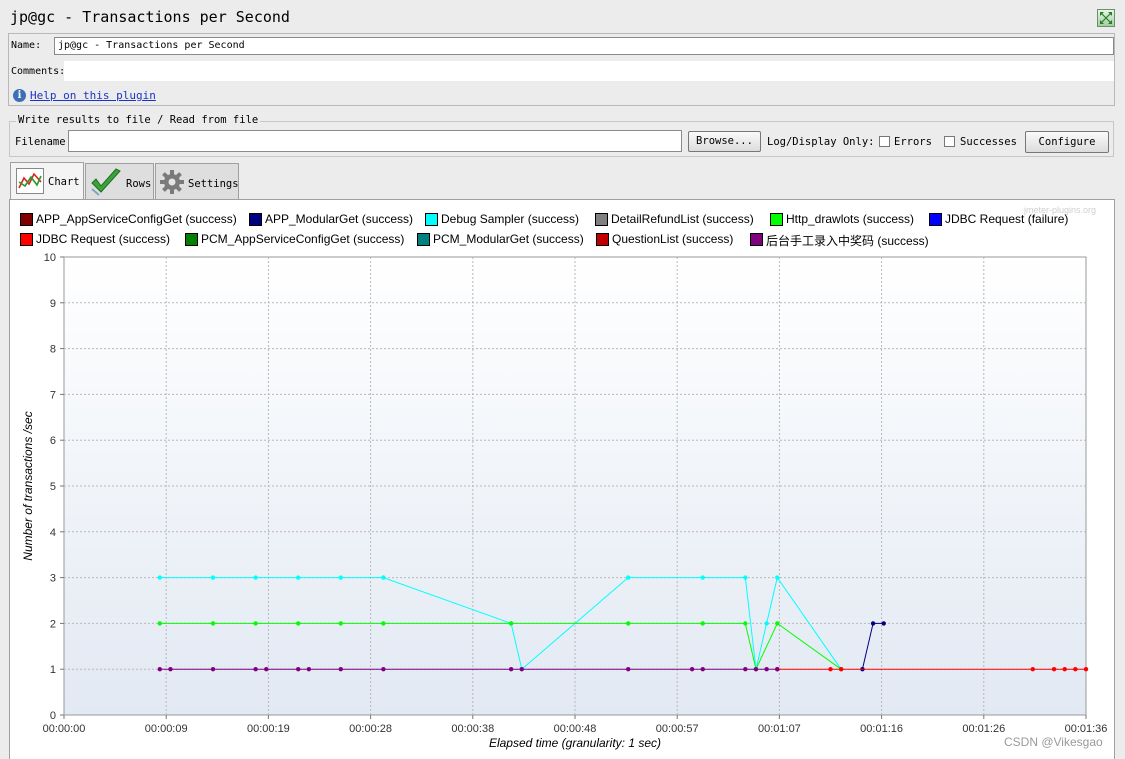 Image resolution: width=1125 pixels, height=759 pixels. I want to click on tab-settings: Settings, so click(197, 181).